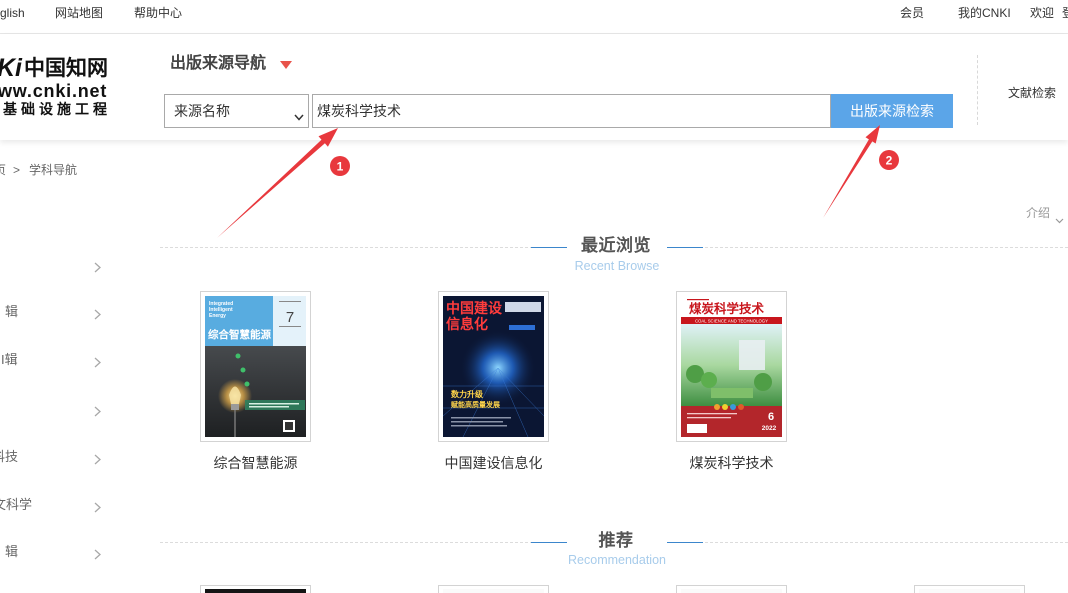 This screenshot has width=1068, height=593. What do you see at coordinates (3, 170) in the screenshot?
I see `breadcrumb-home: 页` at bounding box center [3, 170].